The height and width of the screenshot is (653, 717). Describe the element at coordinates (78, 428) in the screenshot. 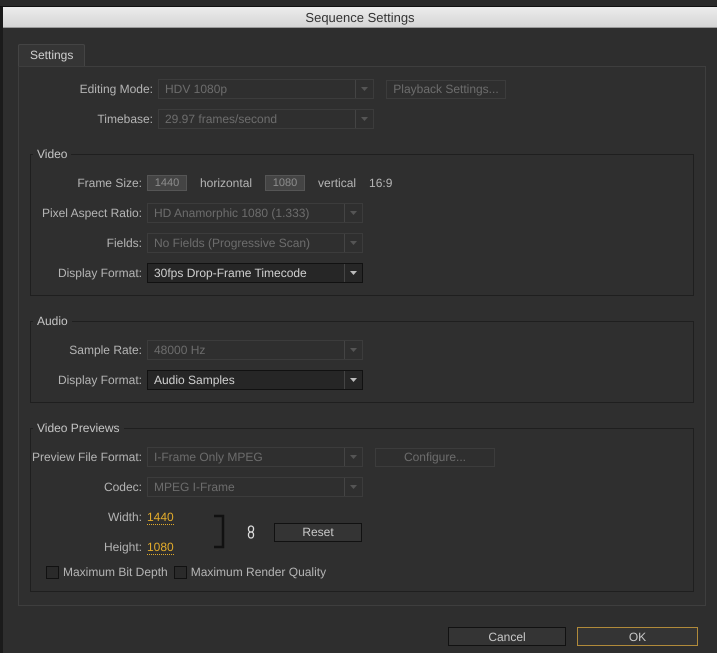

I see `section-title: Video Previews` at that location.